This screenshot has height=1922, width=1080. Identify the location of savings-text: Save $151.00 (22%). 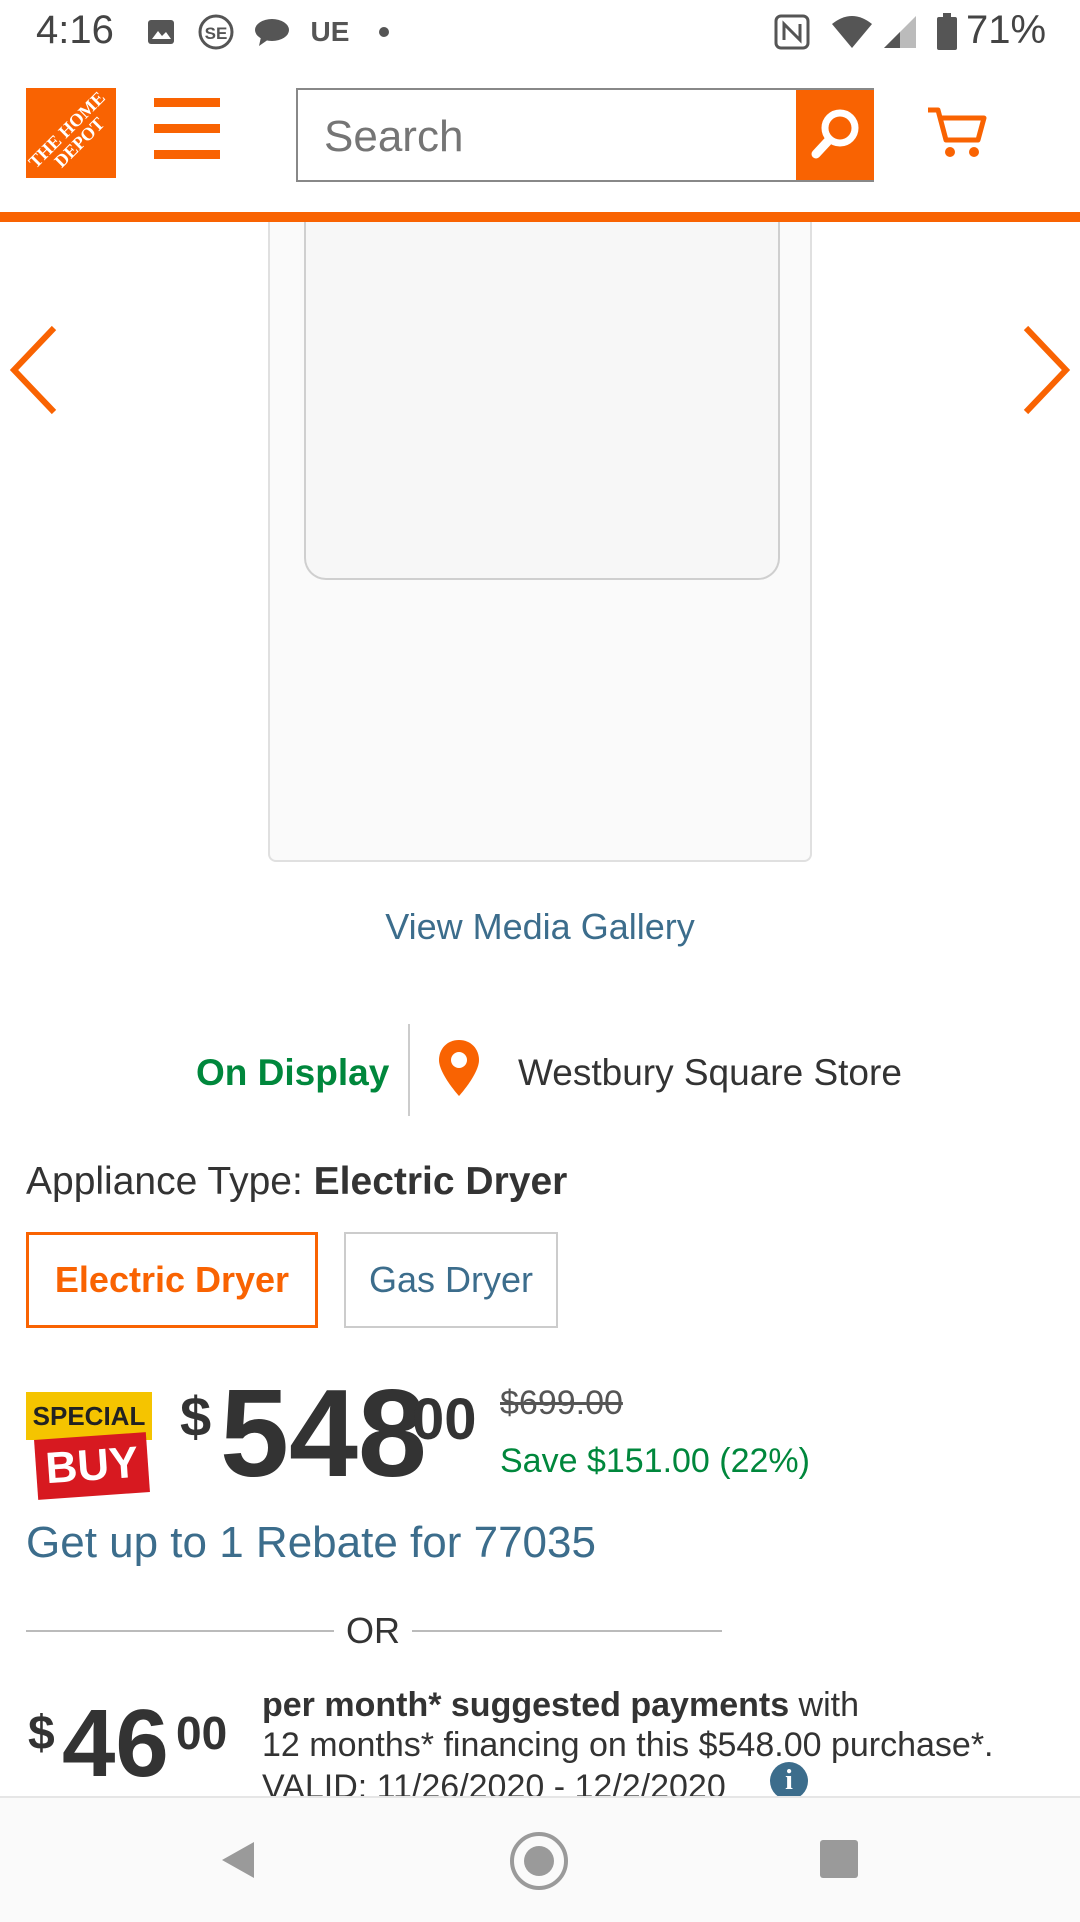
(655, 1461).